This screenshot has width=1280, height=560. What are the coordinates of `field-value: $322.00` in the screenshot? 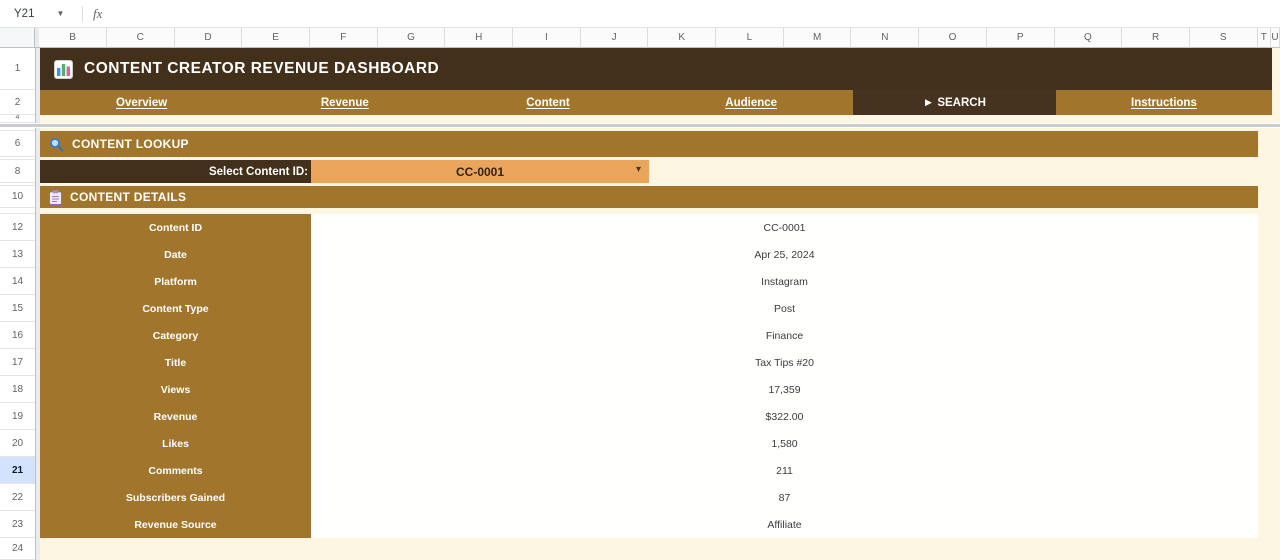 It's located at (784, 416).